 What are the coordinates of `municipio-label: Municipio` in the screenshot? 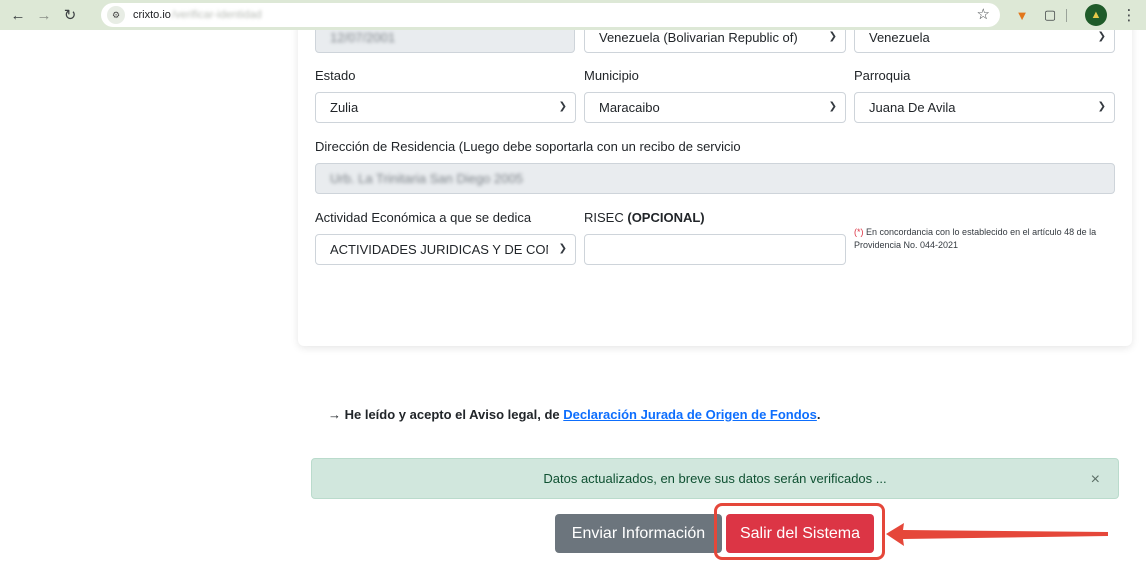 It's located at (611, 75).